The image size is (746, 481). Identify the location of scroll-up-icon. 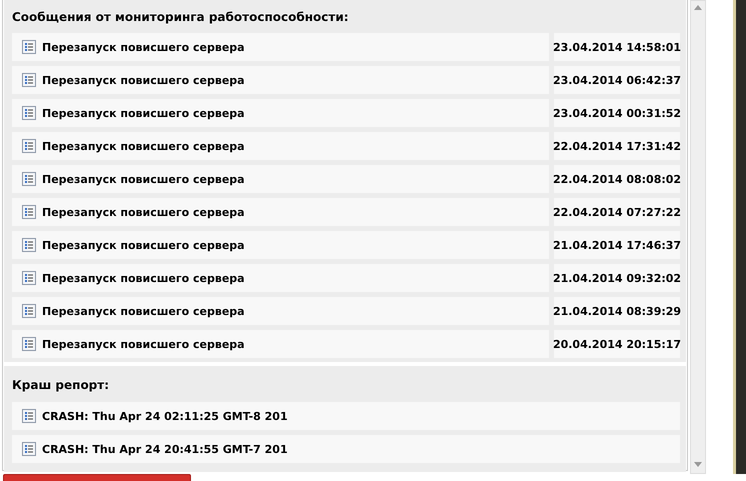
(698, 7).